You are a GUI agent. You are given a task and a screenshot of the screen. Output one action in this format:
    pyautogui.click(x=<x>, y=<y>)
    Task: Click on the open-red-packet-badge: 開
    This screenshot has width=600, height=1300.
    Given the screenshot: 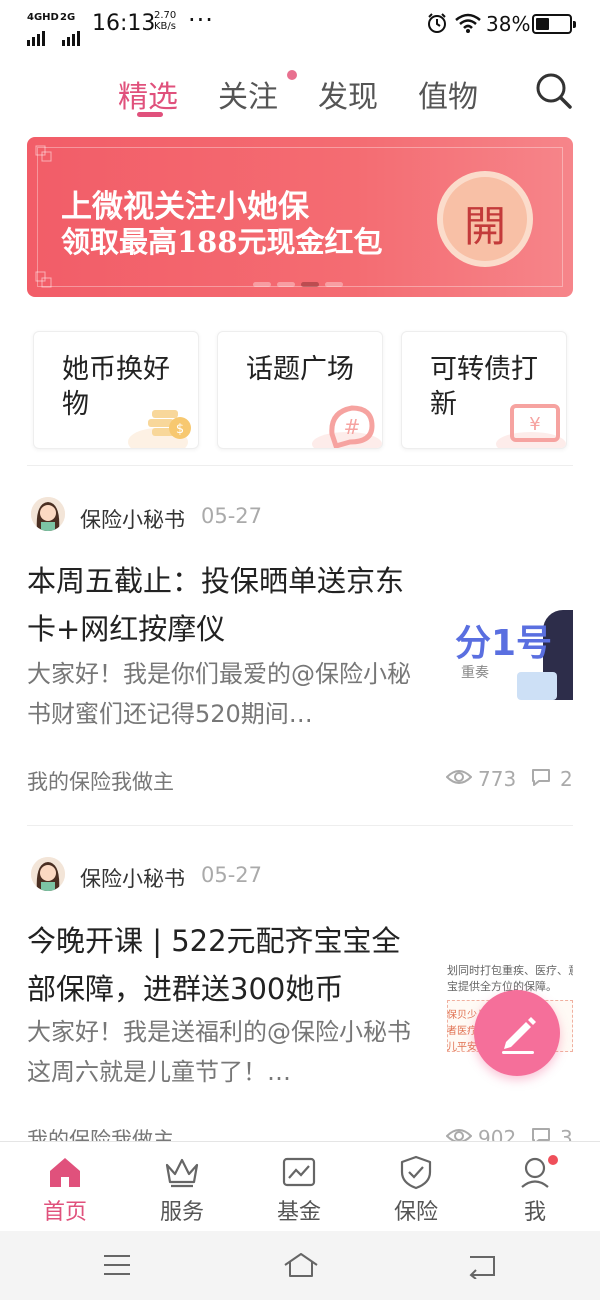 What is the action you would take?
    pyautogui.click(x=485, y=219)
    